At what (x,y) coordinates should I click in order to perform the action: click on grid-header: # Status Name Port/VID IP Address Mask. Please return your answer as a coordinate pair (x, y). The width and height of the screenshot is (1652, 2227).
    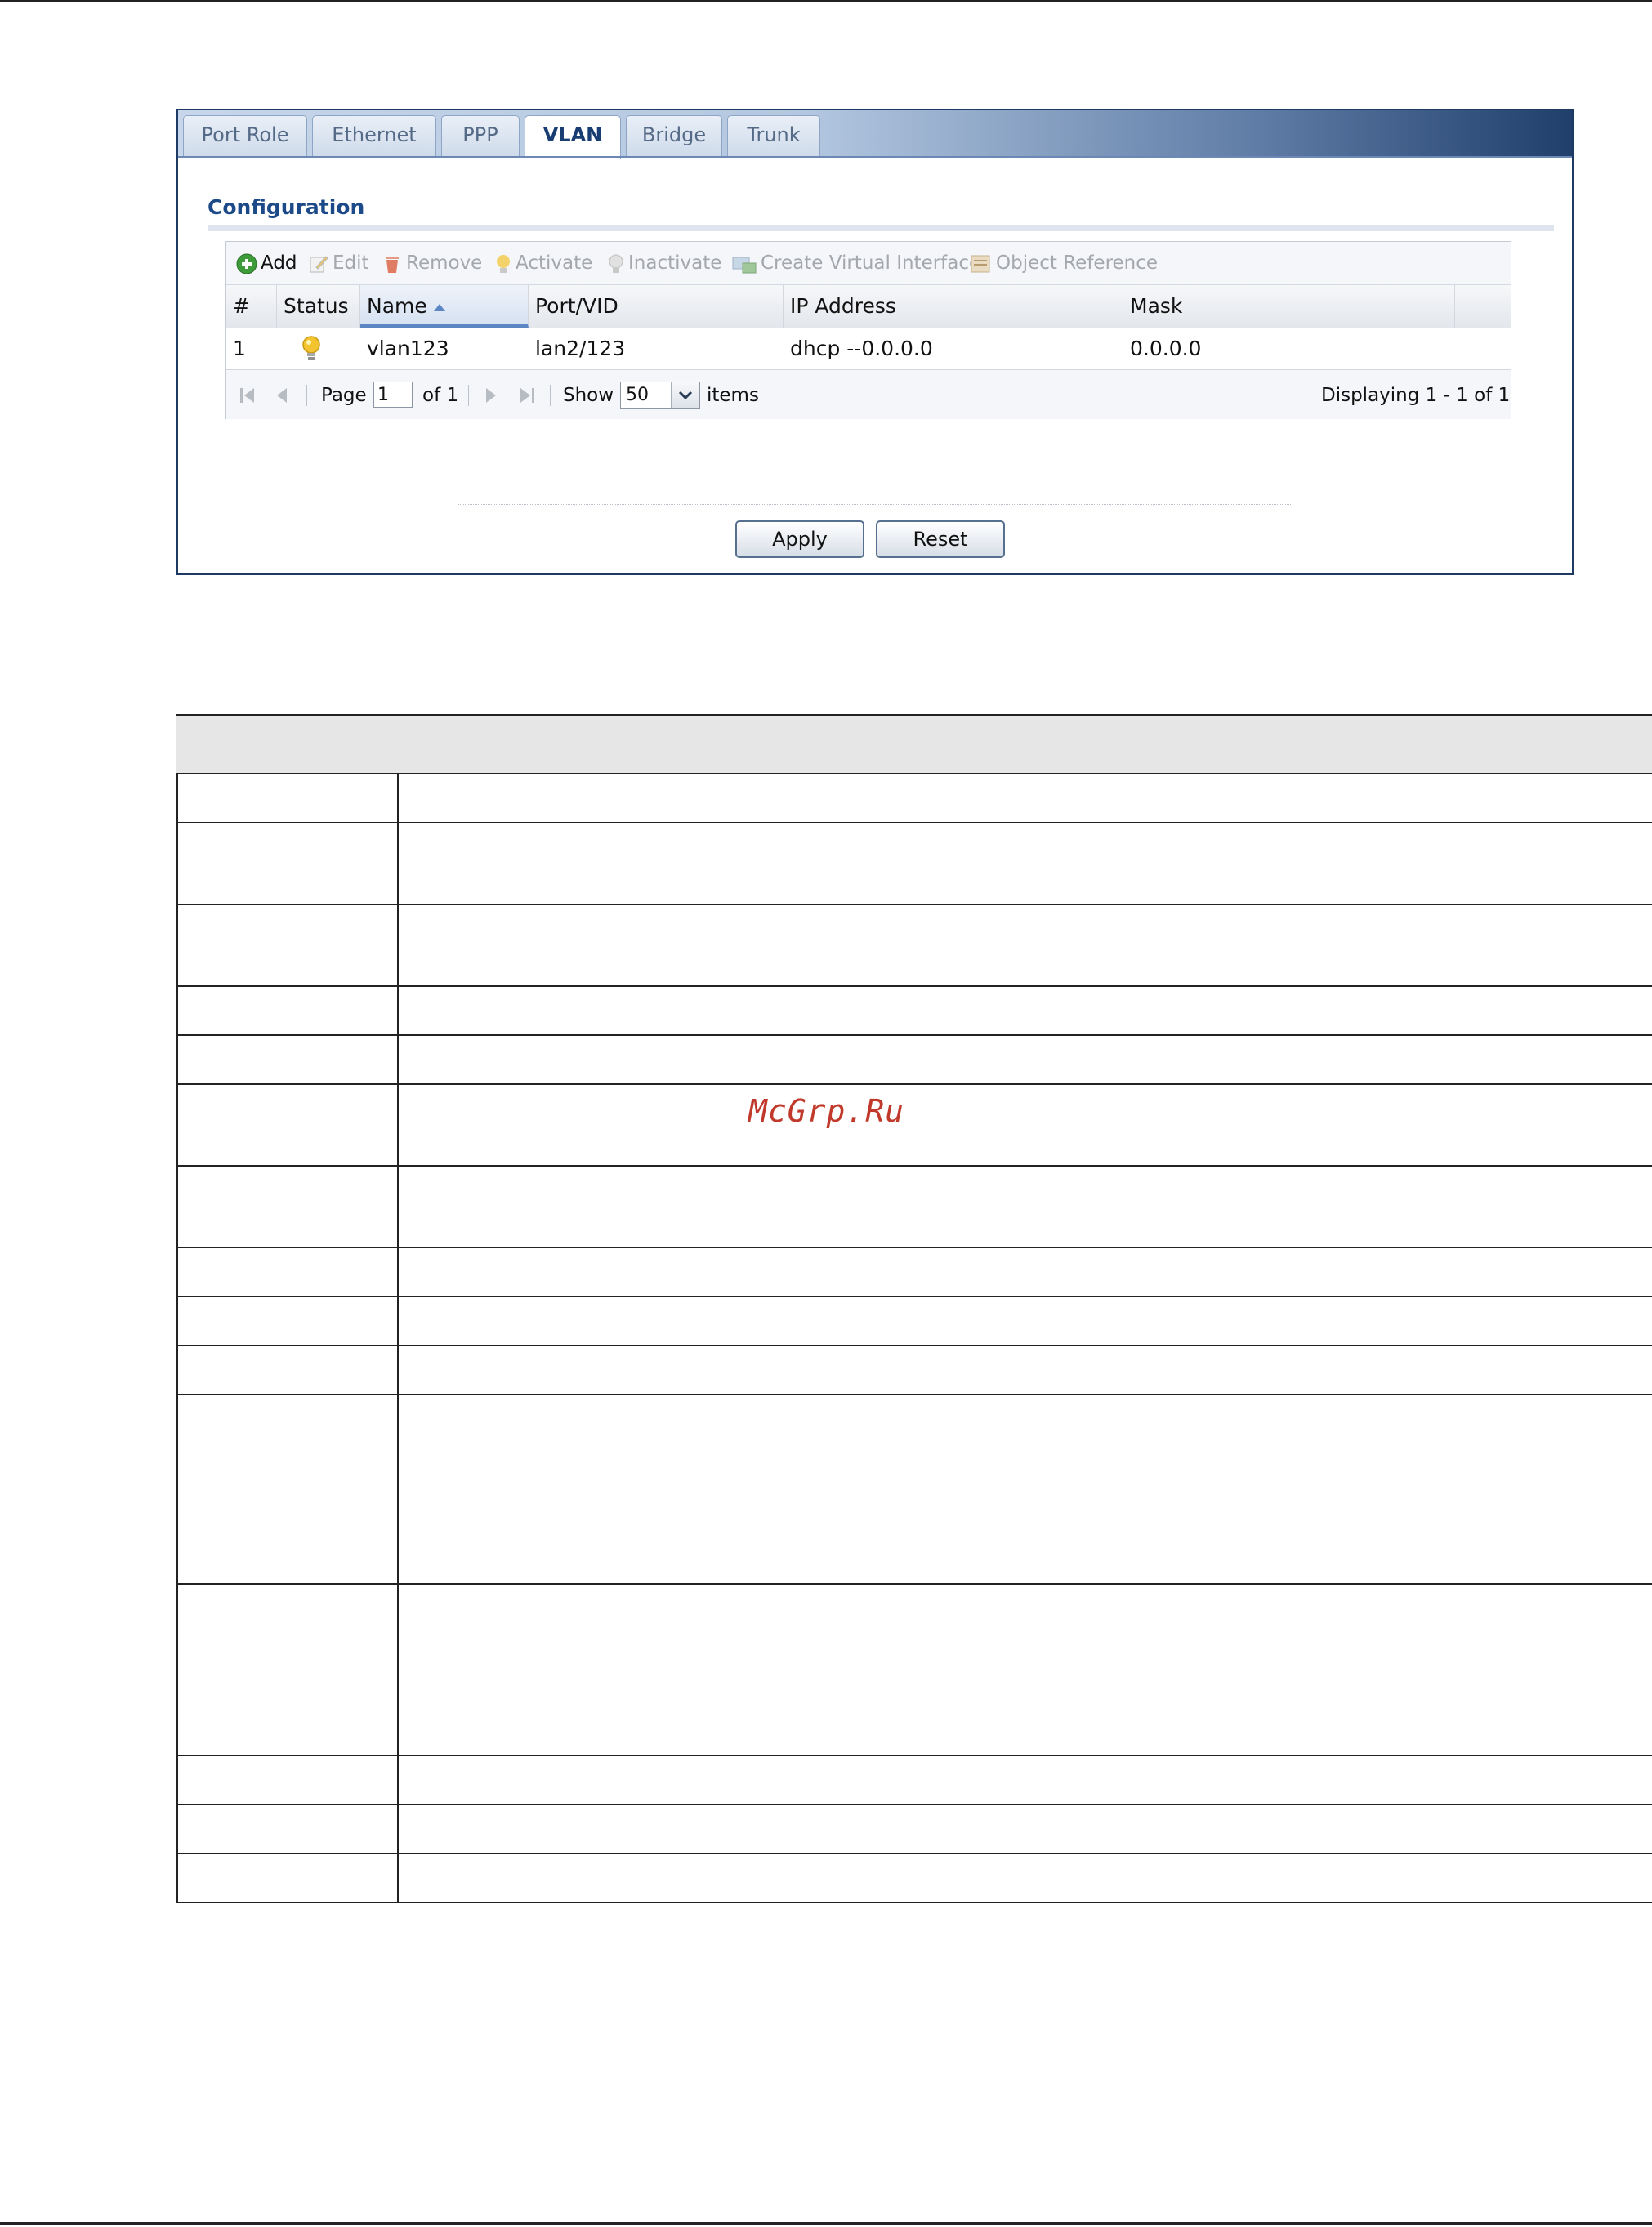
    Looking at the image, I should click on (868, 307).